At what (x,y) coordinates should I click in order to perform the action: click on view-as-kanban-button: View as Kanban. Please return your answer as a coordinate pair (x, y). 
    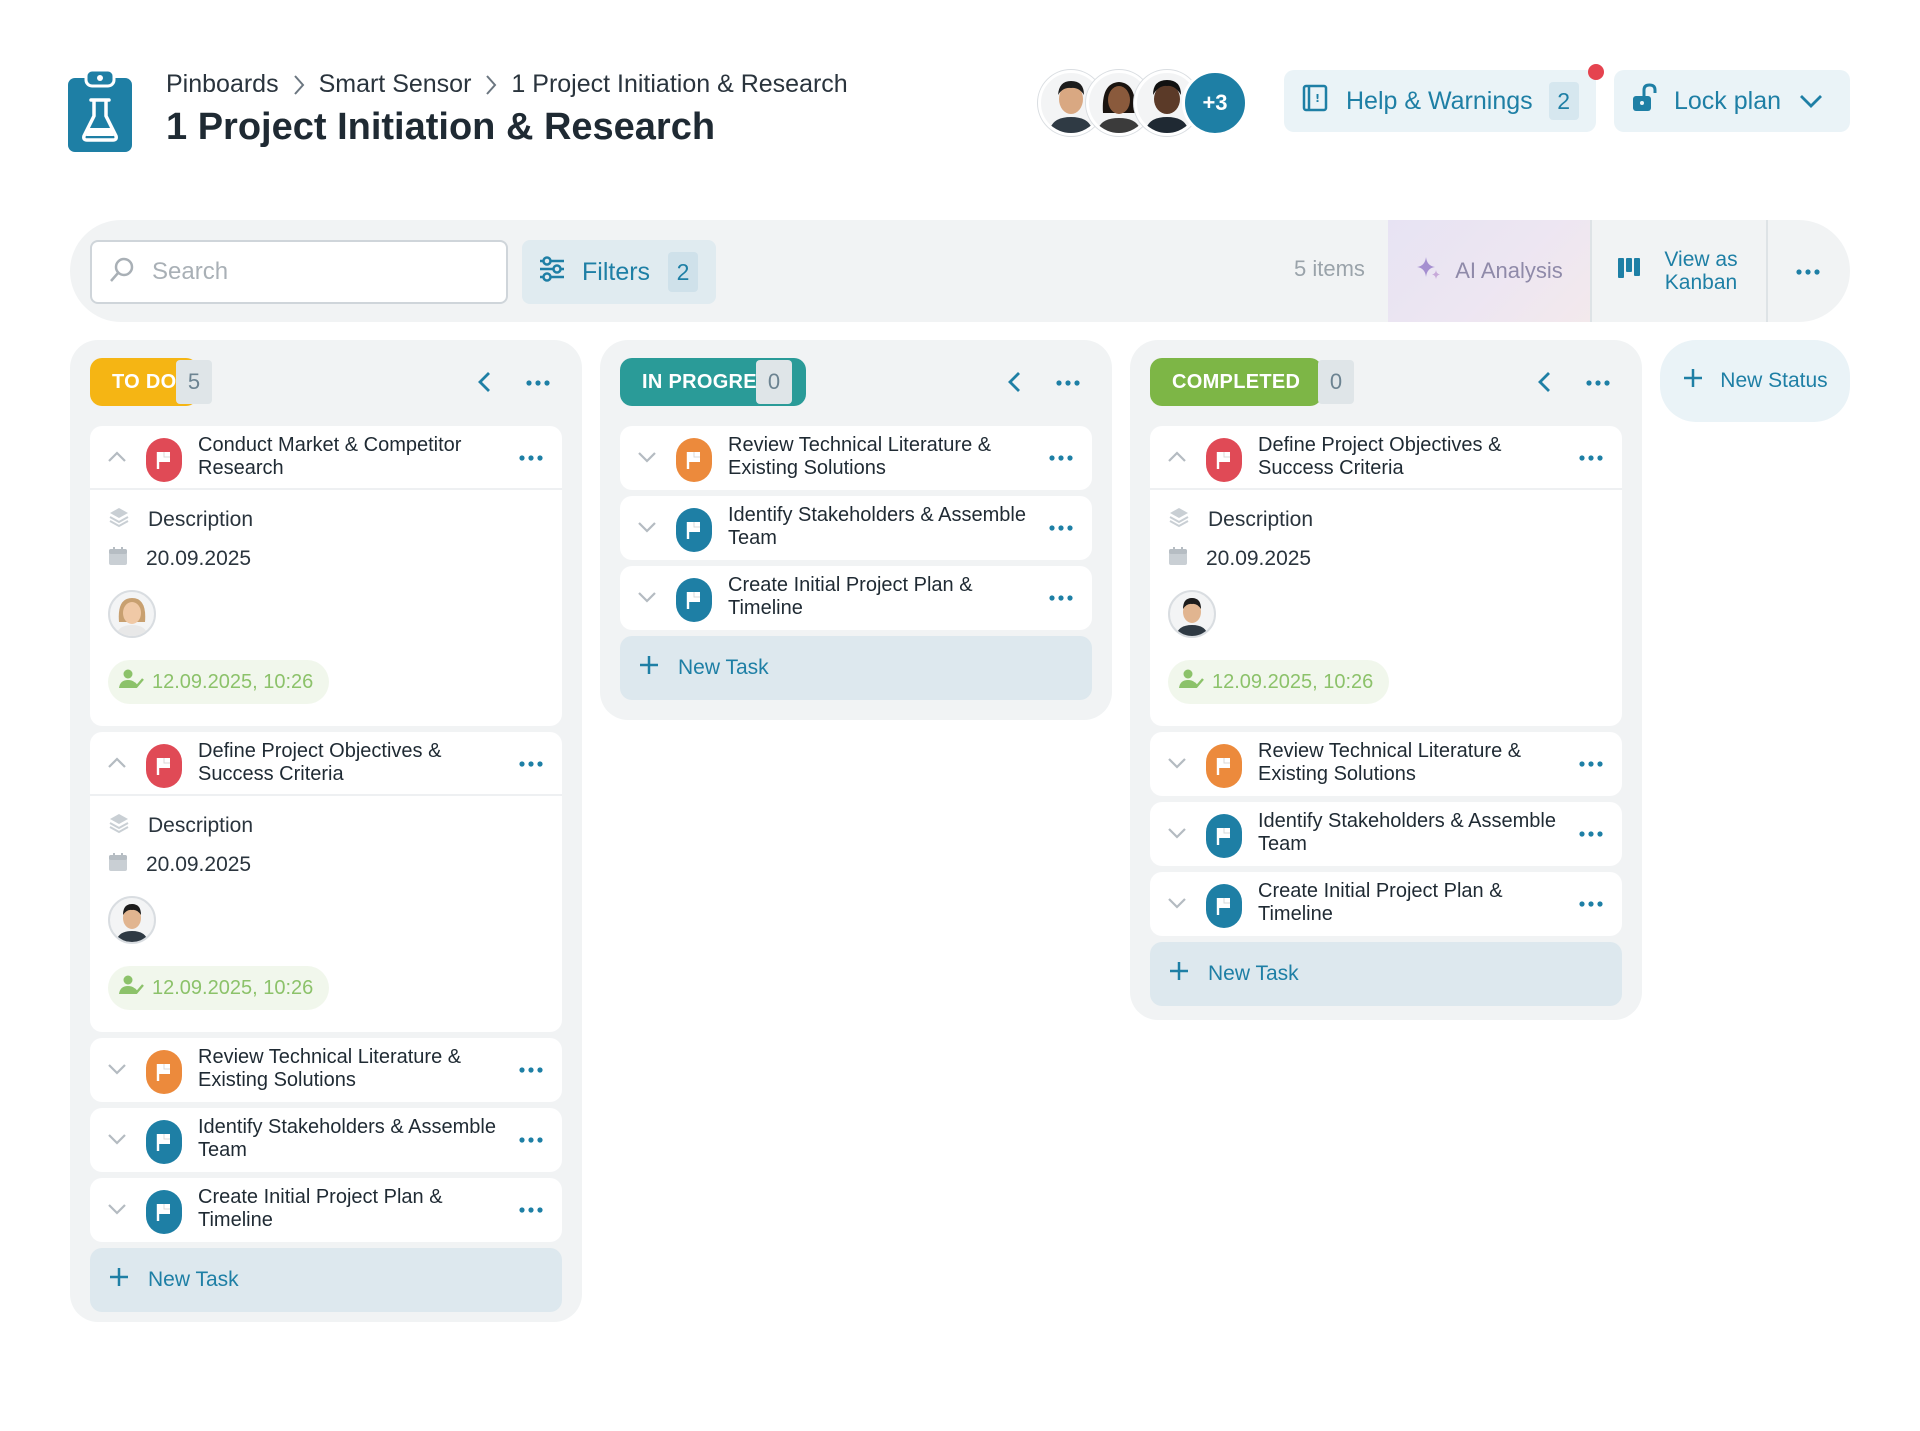
    Looking at the image, I should click on (1679, 271).